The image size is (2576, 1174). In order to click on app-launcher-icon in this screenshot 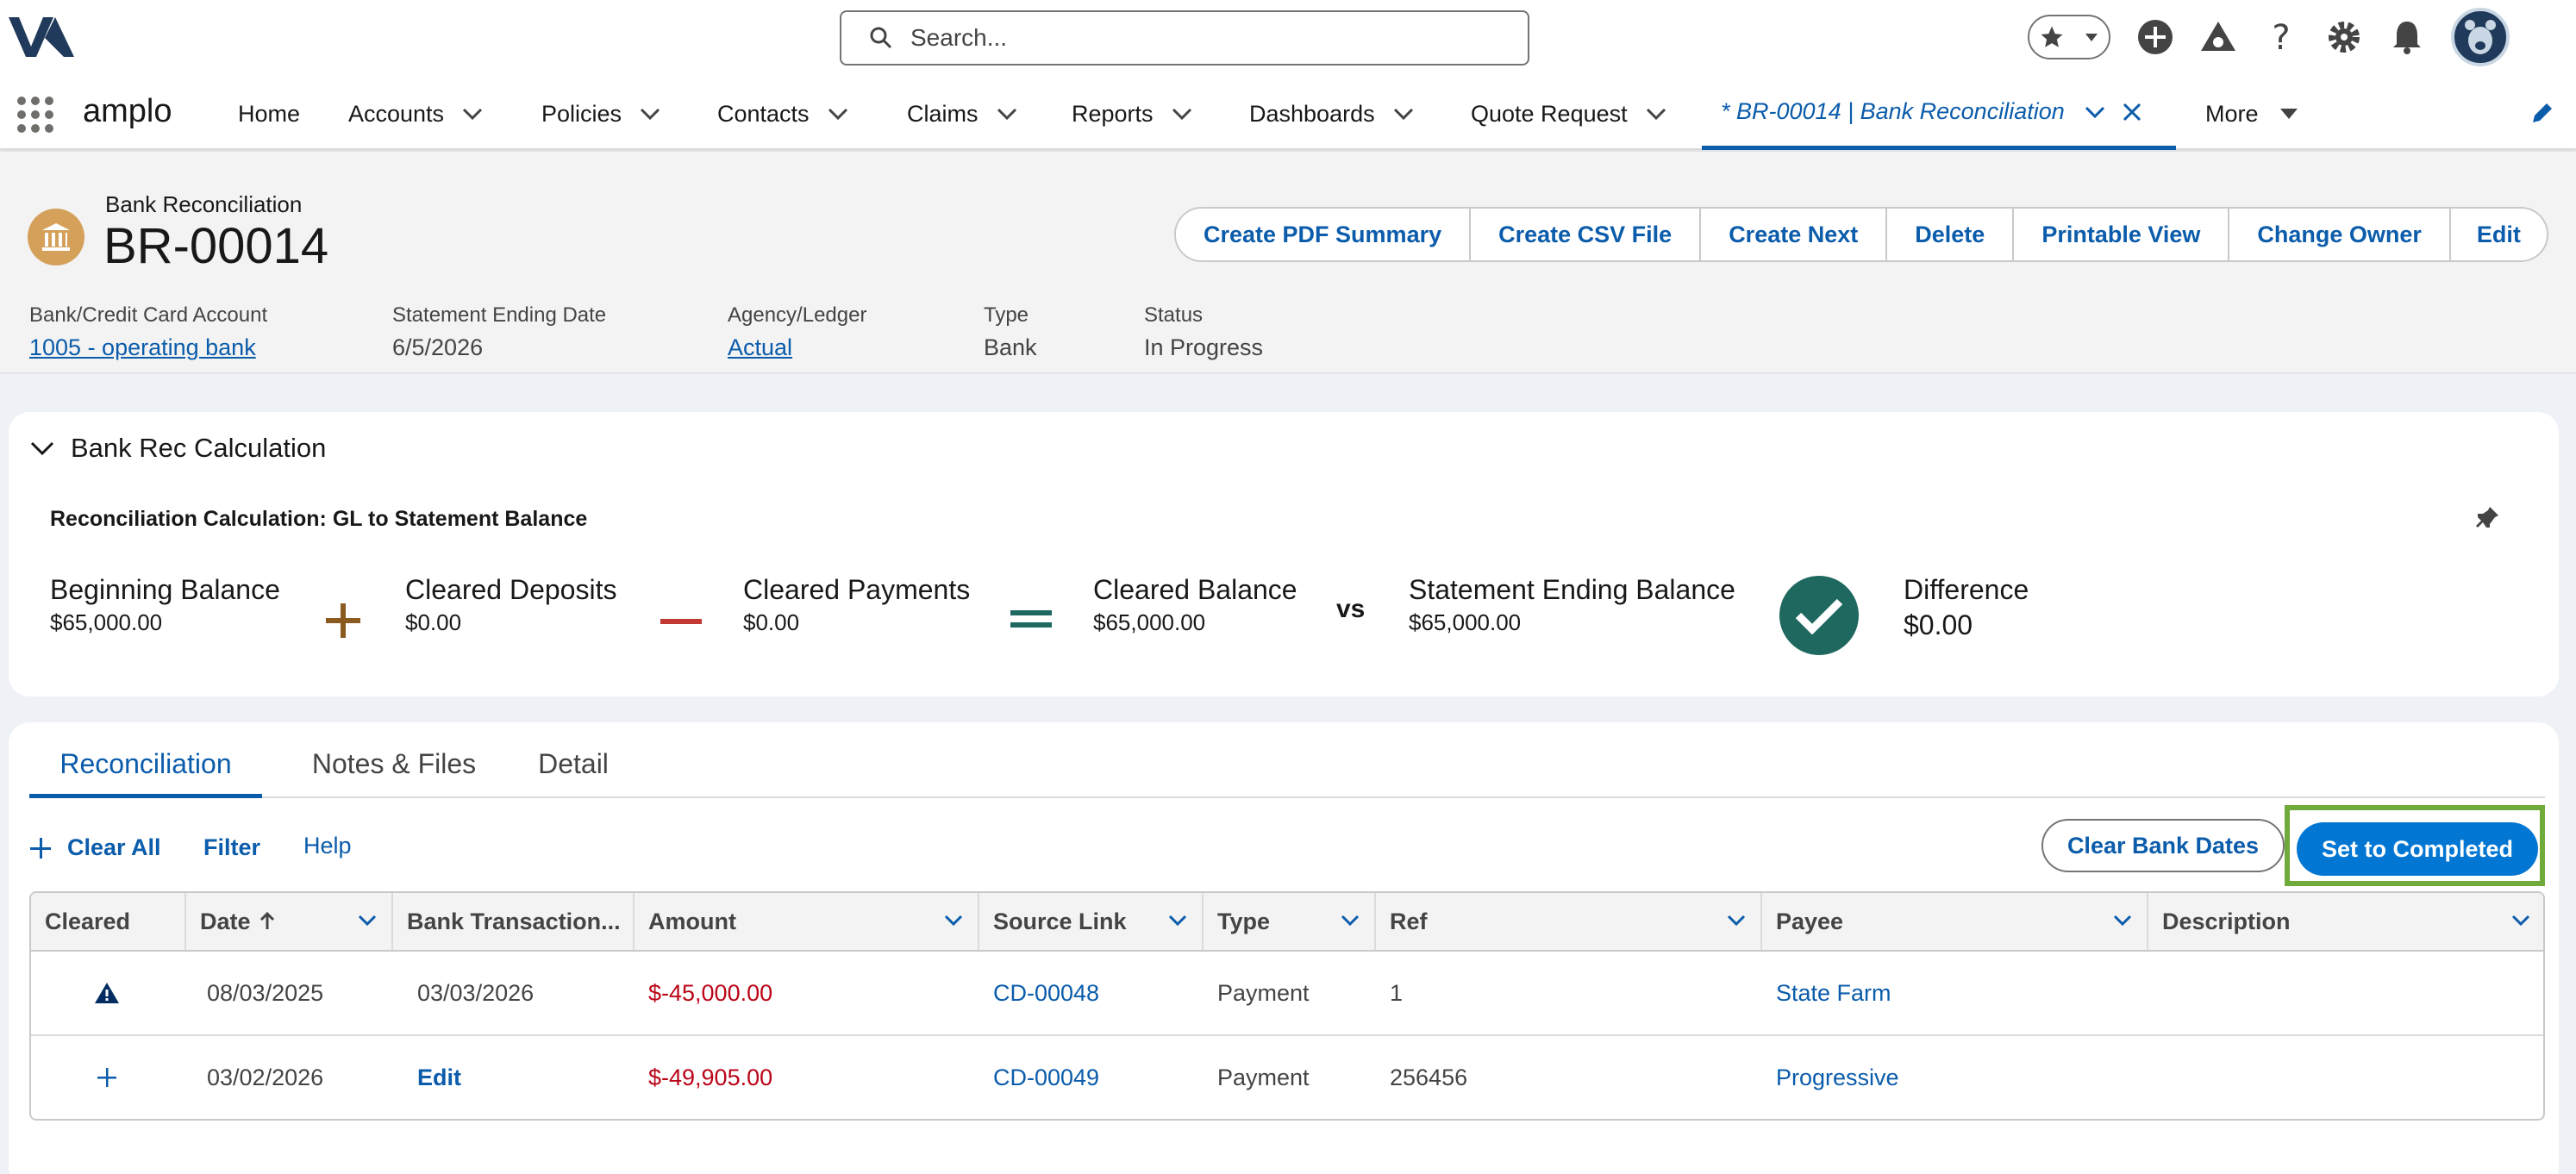, I will do `click(35, 115)`.